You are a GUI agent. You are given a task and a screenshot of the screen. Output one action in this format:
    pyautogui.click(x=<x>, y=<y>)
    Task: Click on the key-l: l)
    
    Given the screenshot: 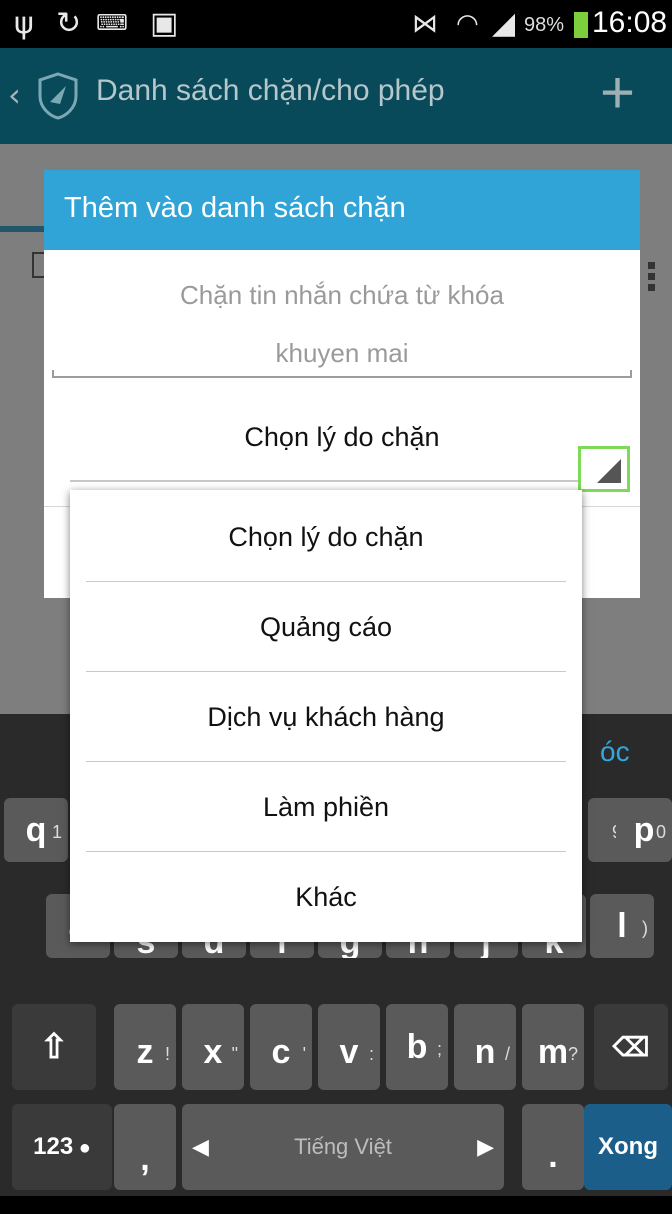 What is the action you would take?
    pyautogui.click(x=622, y=926)
    